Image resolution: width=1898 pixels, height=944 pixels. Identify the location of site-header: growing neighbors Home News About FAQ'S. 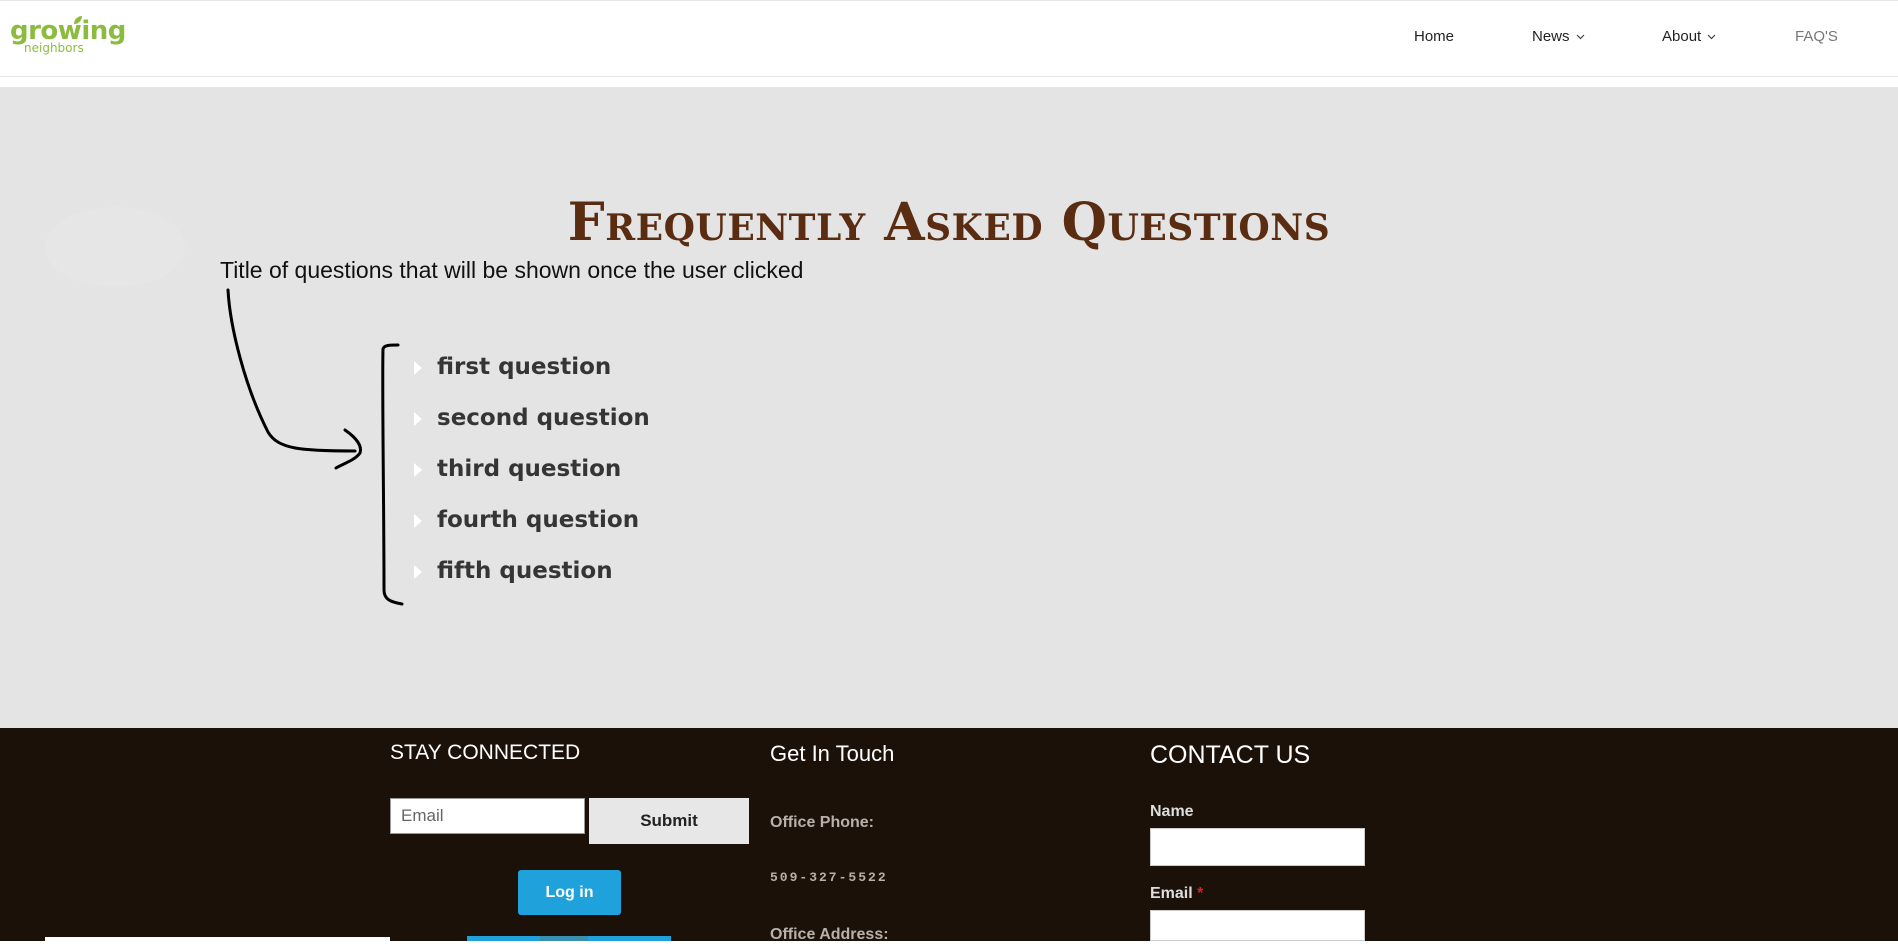
(949, 38).